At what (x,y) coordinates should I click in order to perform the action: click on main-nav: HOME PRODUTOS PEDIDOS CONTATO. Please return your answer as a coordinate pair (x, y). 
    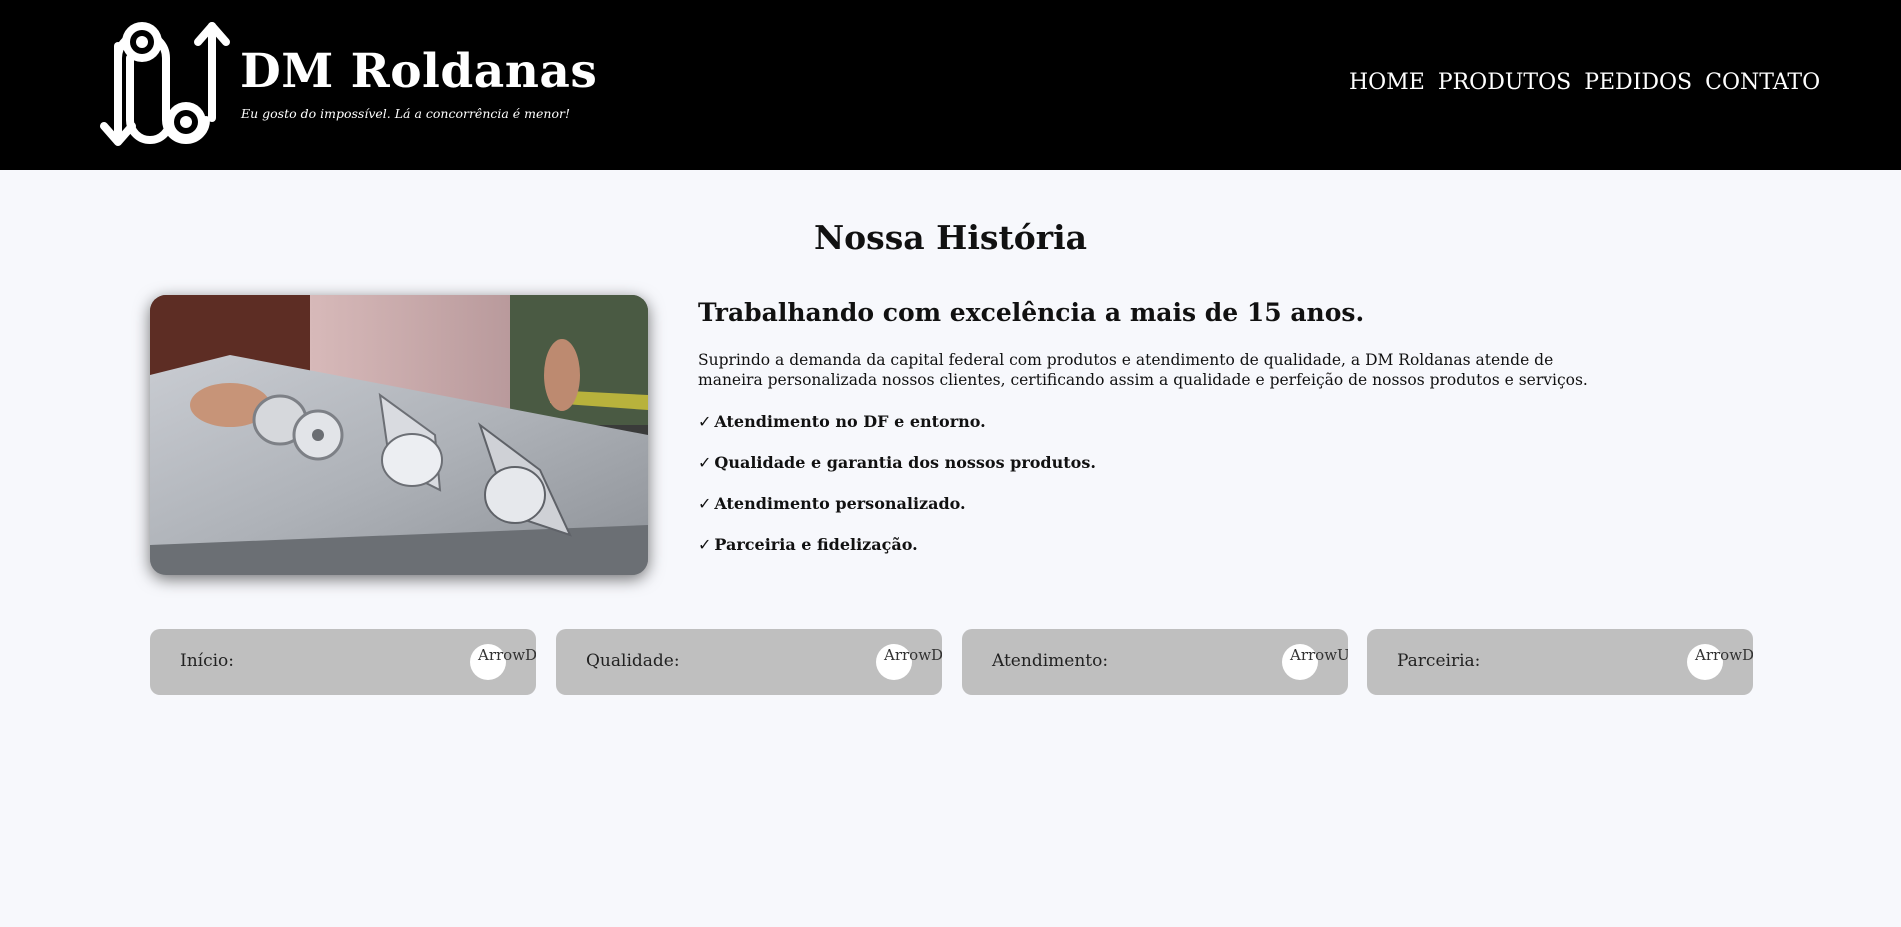
    Looking at the image, I should click on (1584, 82).